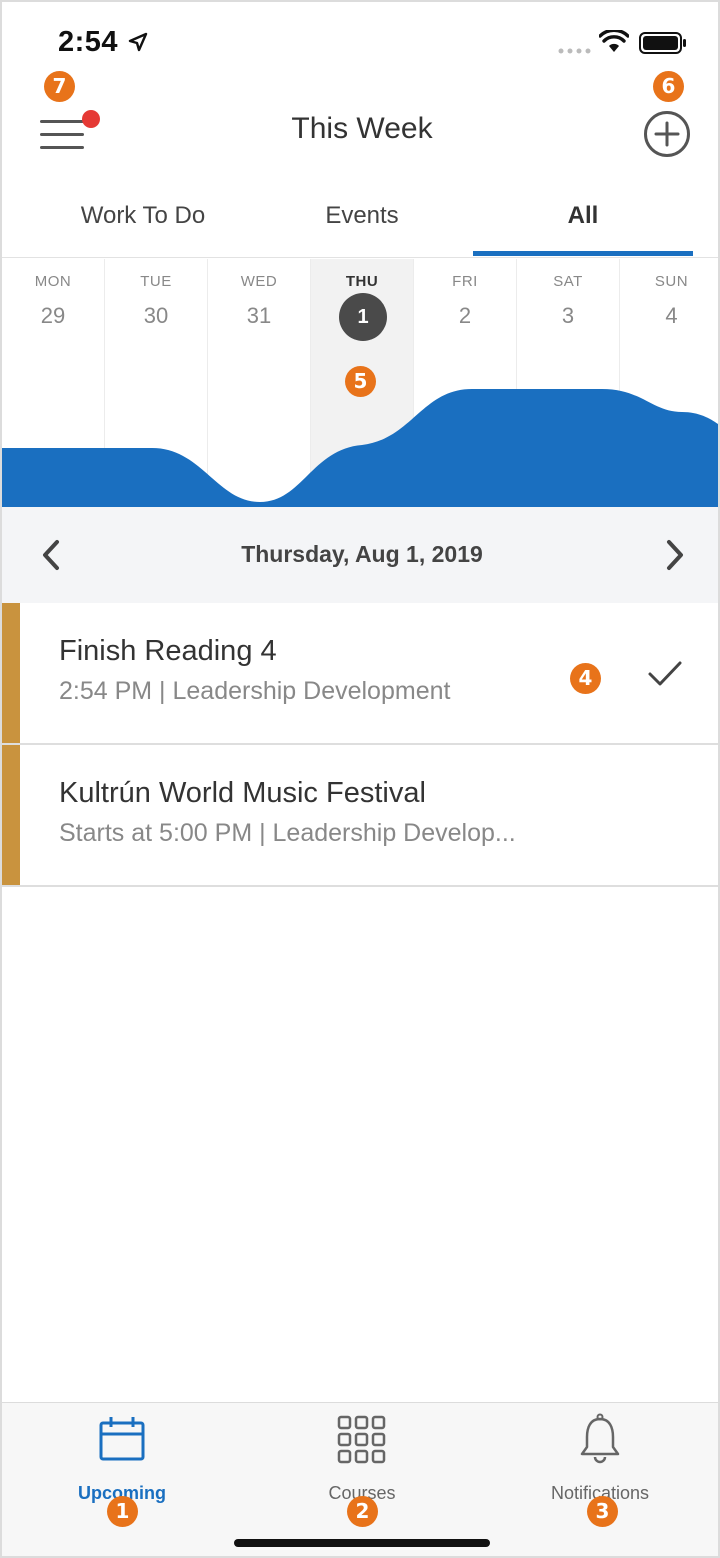 This screenshot has height=1558, width=720. I want to click on status-time: 2:54, so click(88, 42).